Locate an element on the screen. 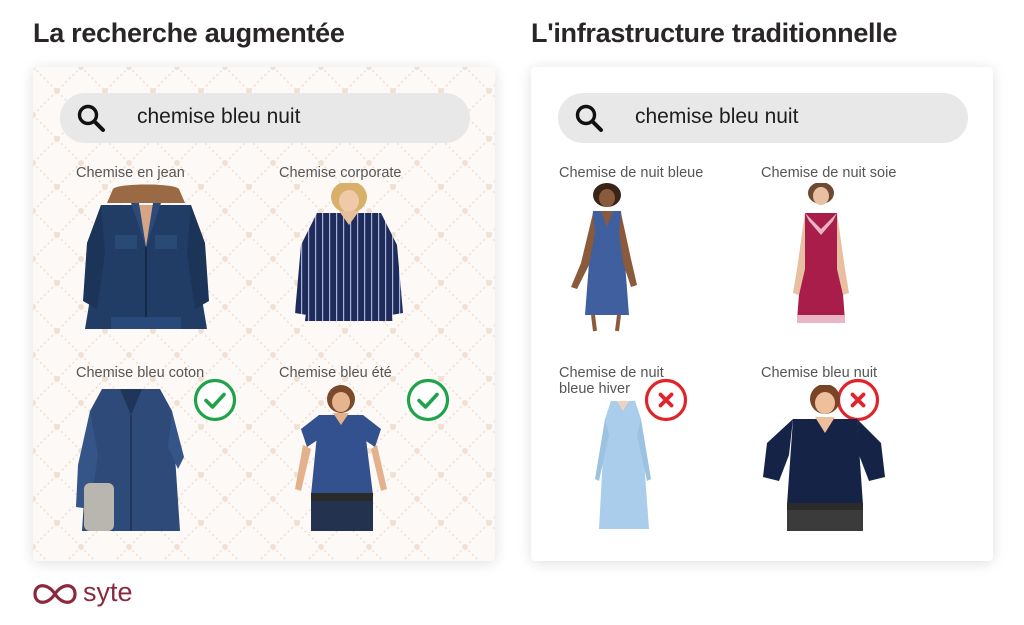 The width and height of the screenshot is (1024, 625). product-label: Chemise en jean is located at coordinates (130, 173).